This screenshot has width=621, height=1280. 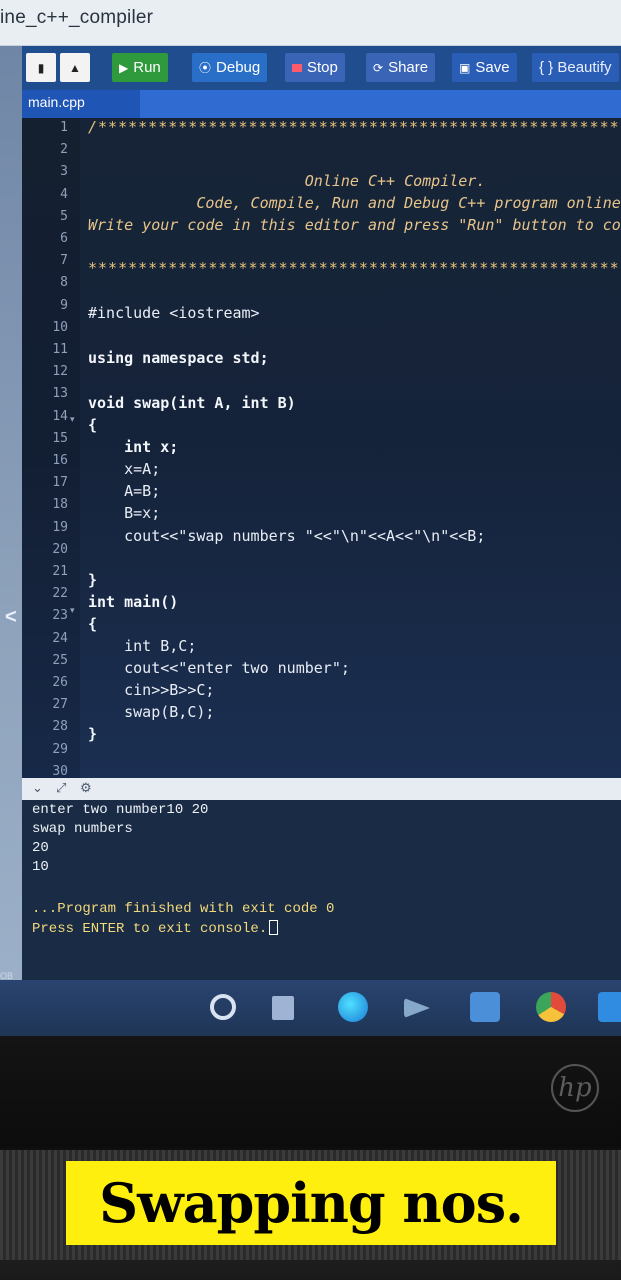 I want to click on share-button: ⟳ Share, so click(x=401, y=67).